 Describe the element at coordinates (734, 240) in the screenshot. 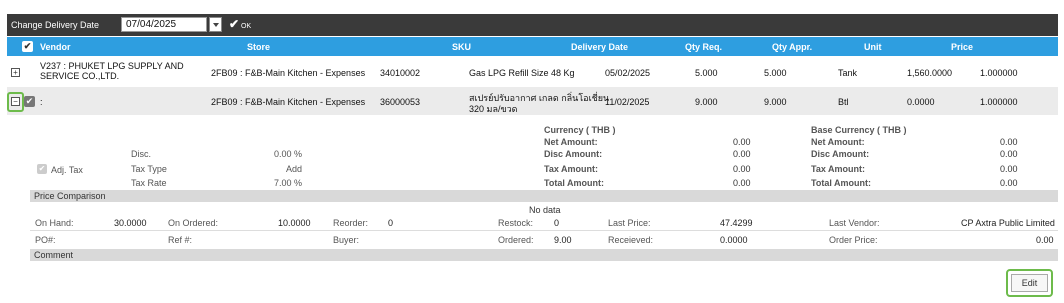

I see `received-value: 0.0000` at that location.